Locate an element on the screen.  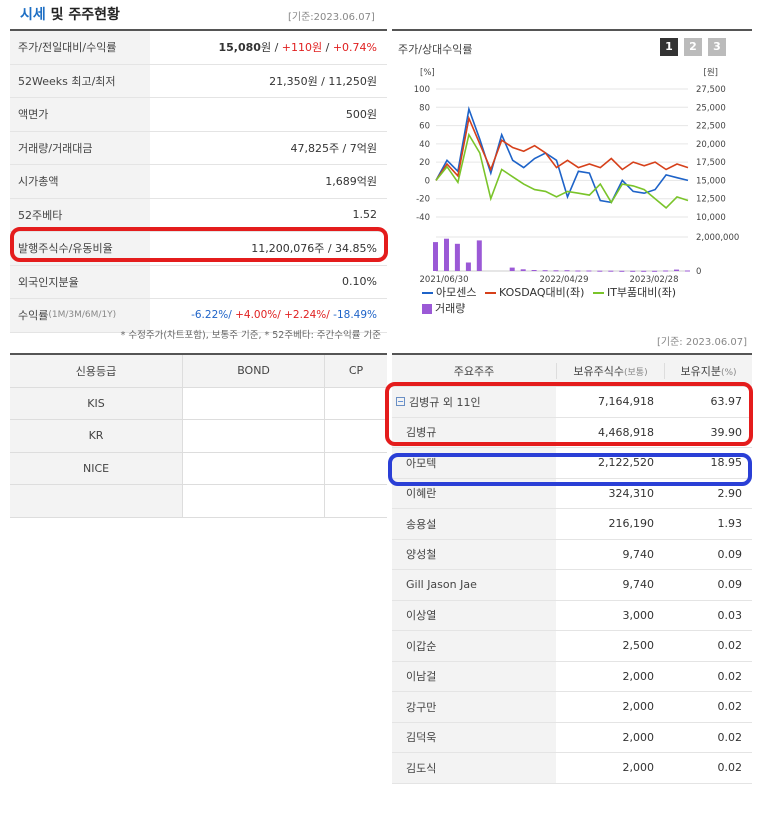
left-tick-label: 0 is located at coordinates (427, 181).